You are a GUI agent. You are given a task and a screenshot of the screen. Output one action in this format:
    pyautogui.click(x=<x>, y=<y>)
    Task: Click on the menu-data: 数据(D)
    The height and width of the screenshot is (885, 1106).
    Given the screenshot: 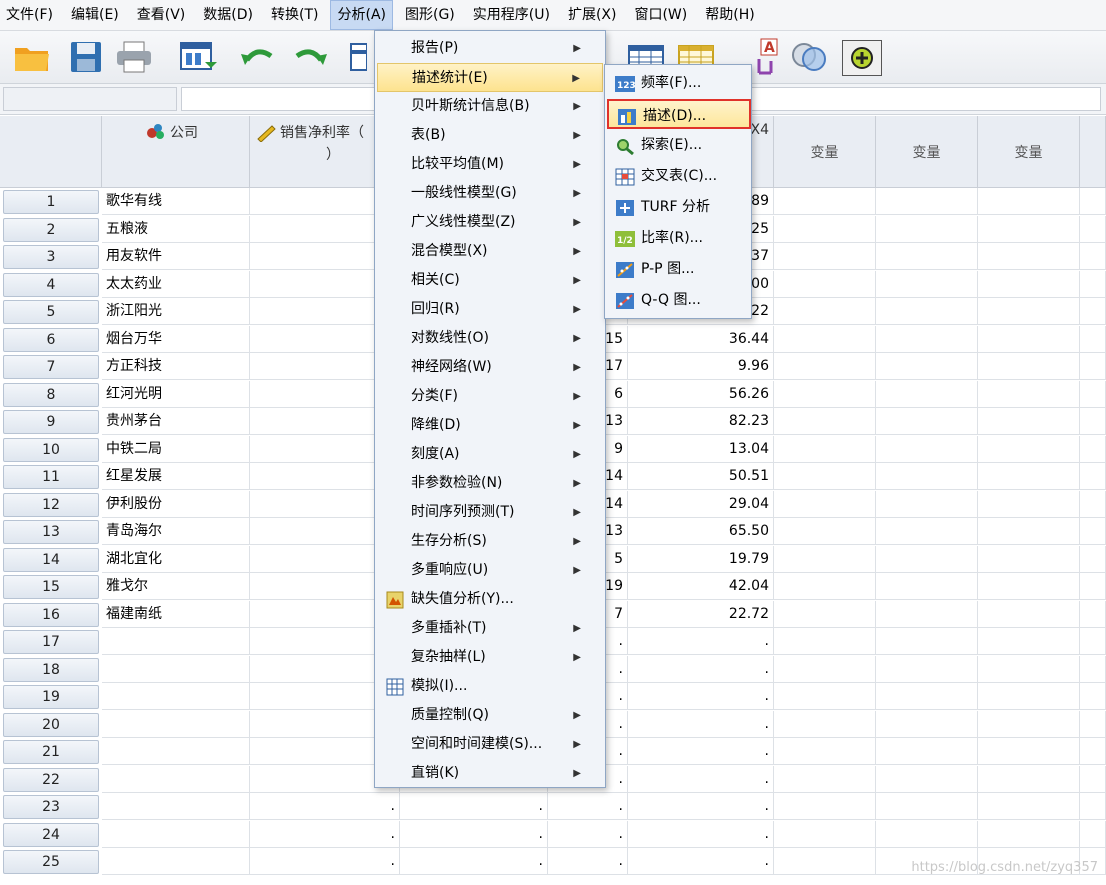 What is the action you would take?
    pyautogui.click(x=228, y=15)
    